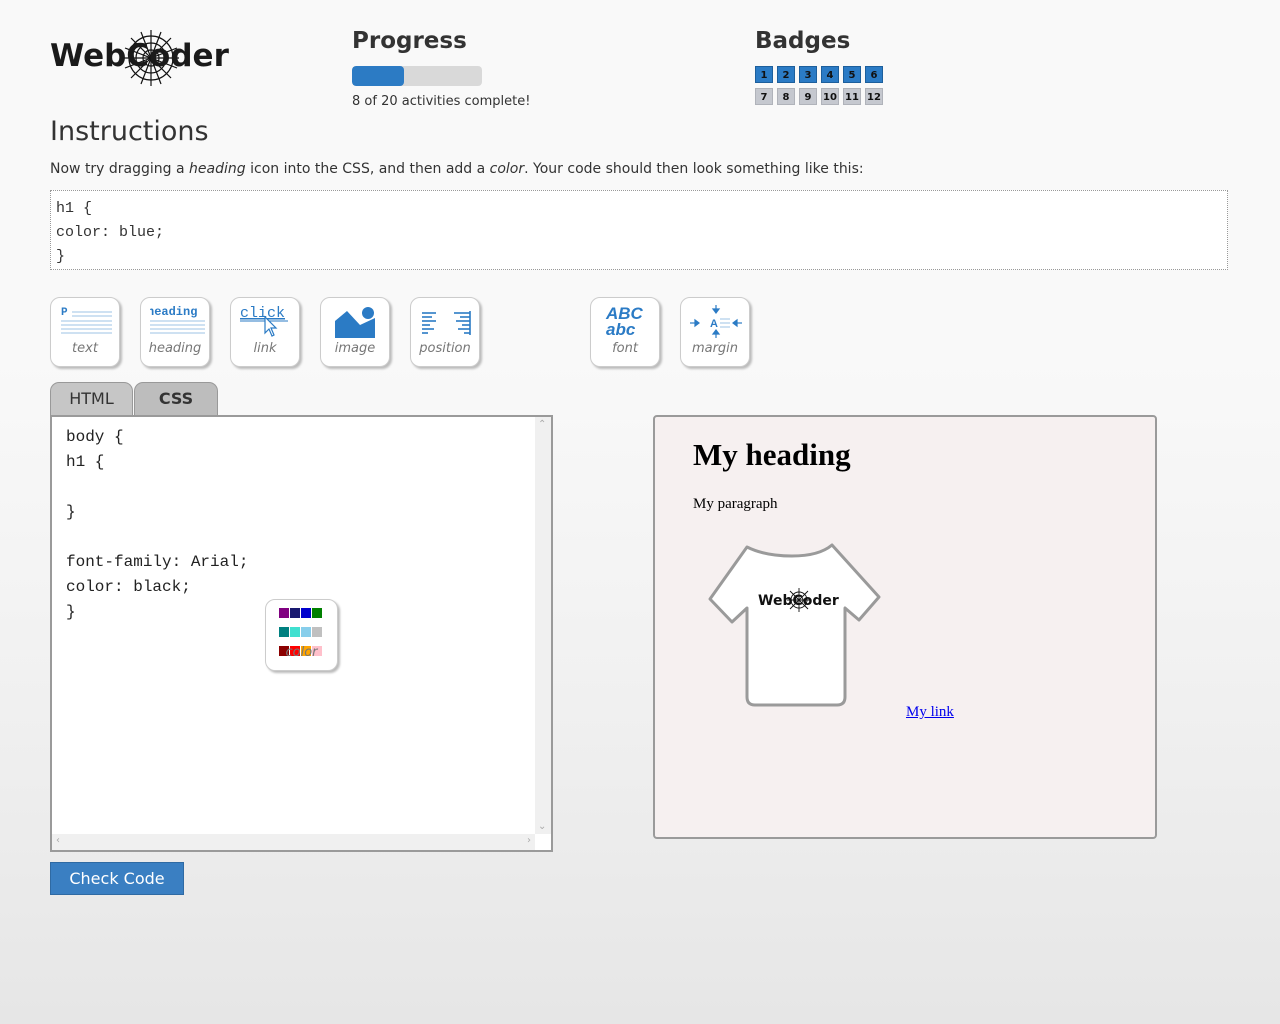 The height and width of the screenshot is (1024, 1280). I want to click on tab-html: HTML, so click(91, 399).